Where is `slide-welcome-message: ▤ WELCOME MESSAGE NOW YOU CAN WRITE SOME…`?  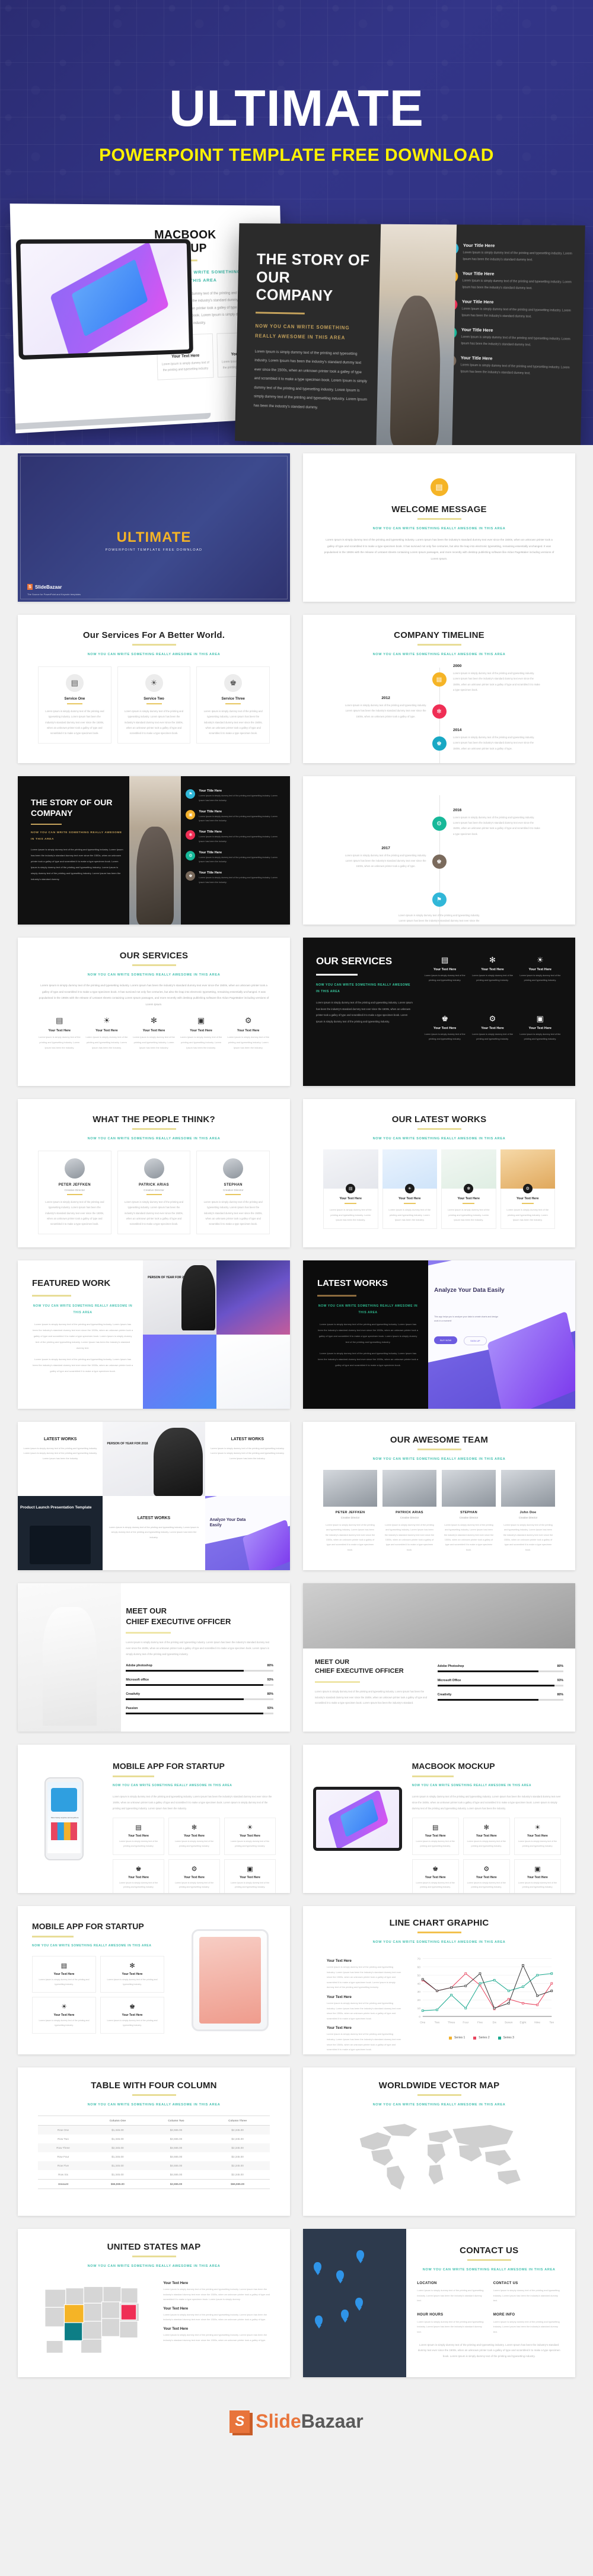
slide-welcome-message: ▤ WELCOME MESSAGE NOW YOU CAN WRITE SOME… is located at coordinates (439, 527).